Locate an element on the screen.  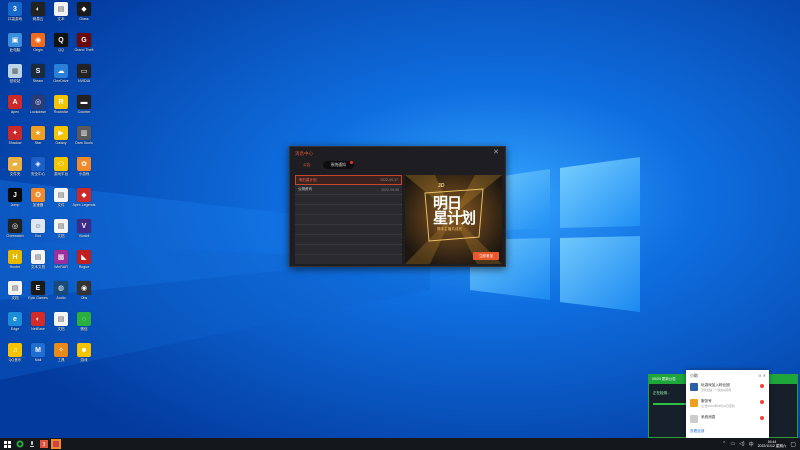
app-icon: ◍ is located at coordinates (61, 288).